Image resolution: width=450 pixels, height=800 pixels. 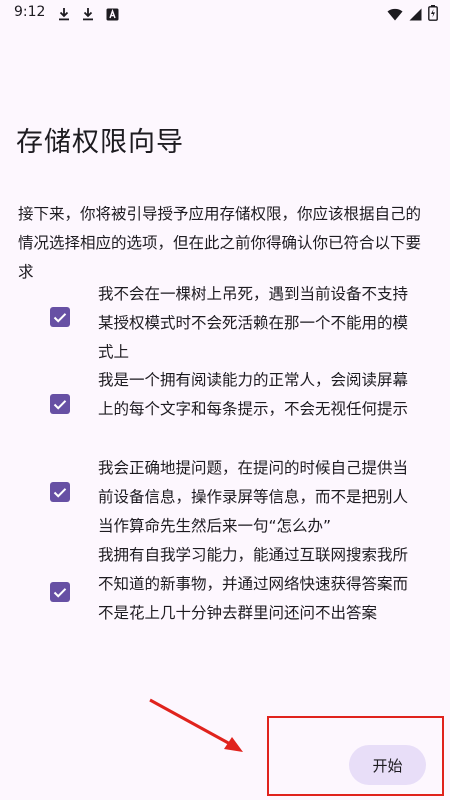 I want to click on annotation-arrow, so click(x=196, y=725).